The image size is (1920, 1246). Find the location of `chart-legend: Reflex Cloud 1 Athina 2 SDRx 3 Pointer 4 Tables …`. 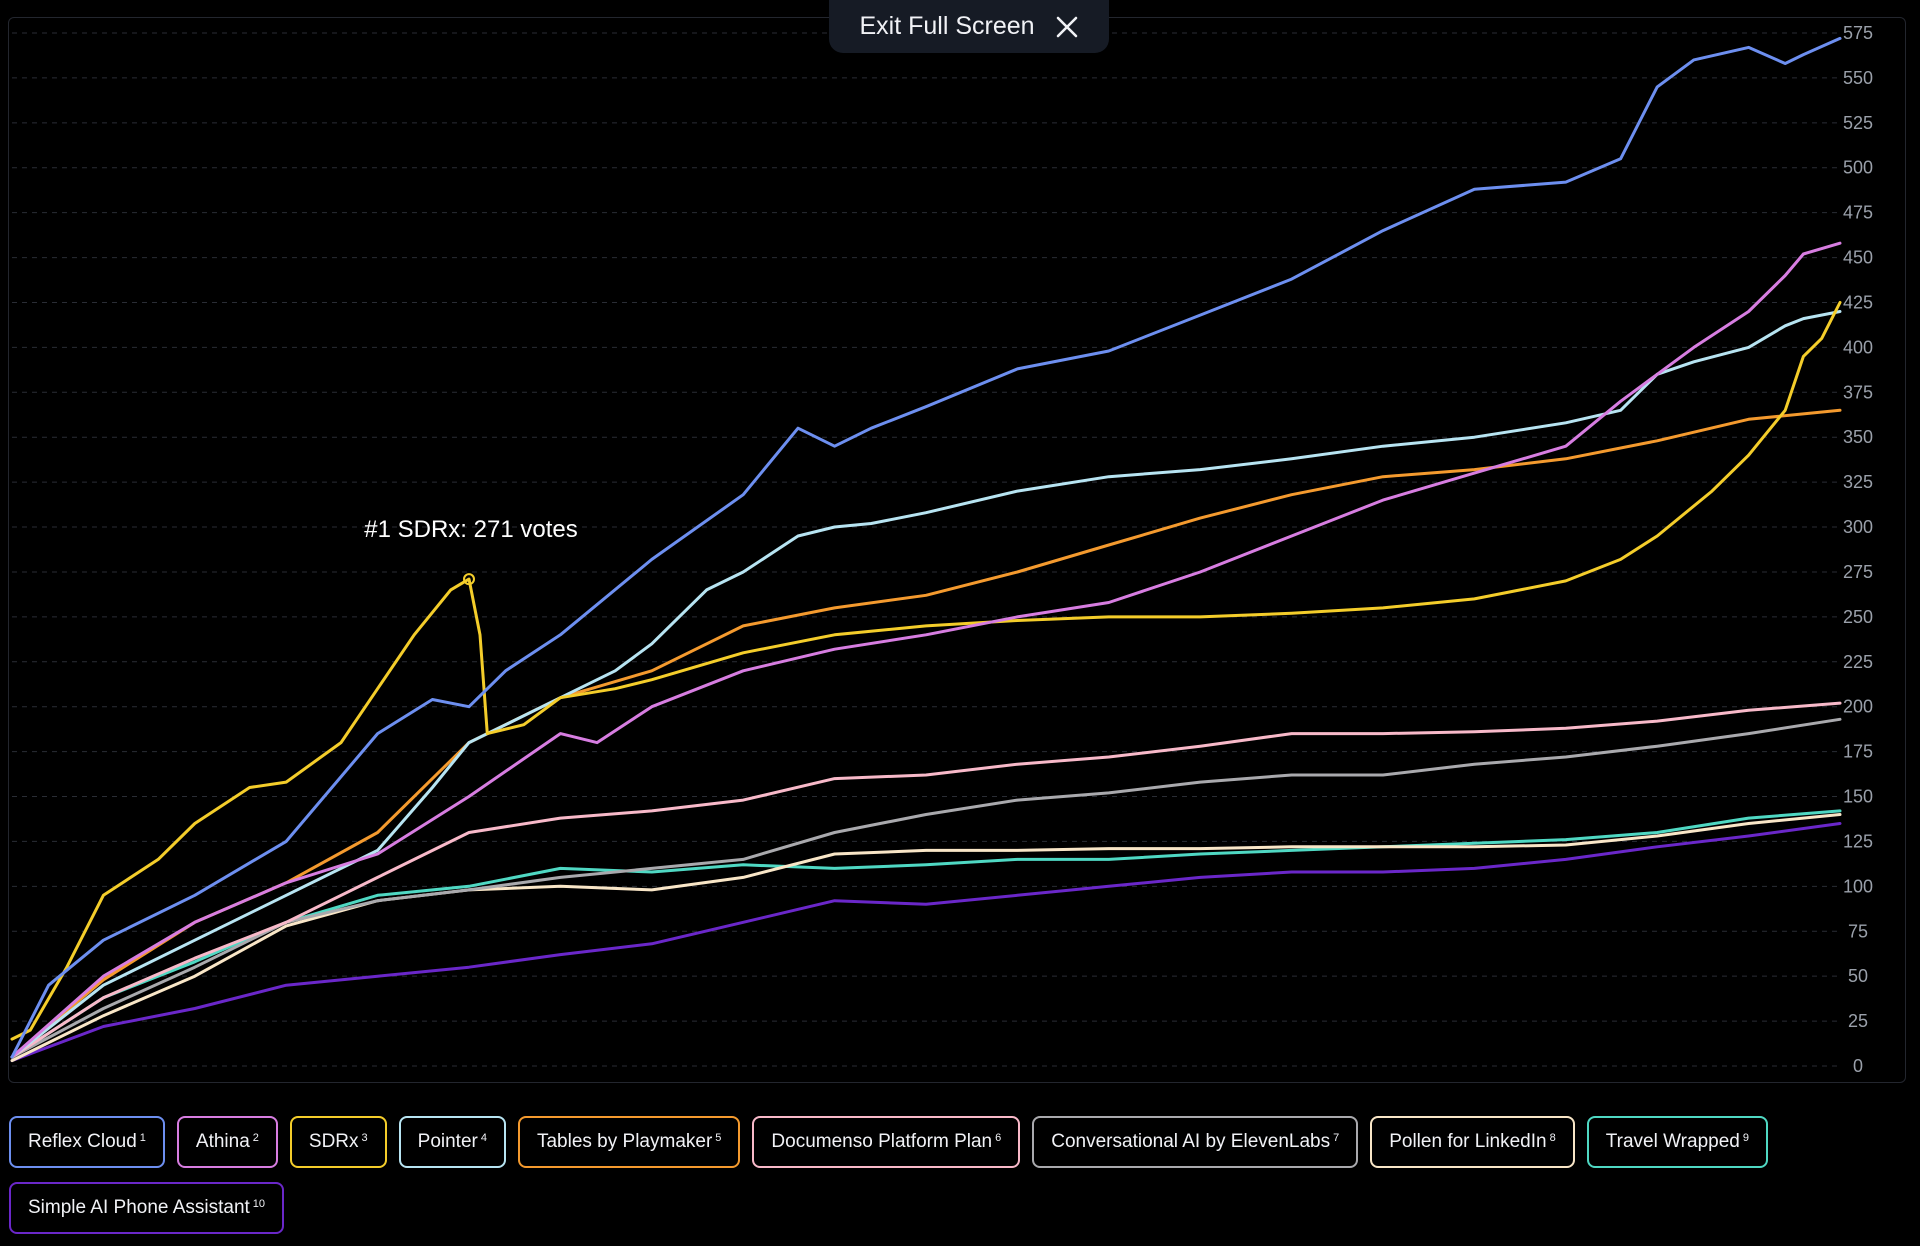

chart-legend: Reflex Cloud 1 Athina 2 SDRx 3 Pointer 4 Tables … is located at coordinates (959, 1175).